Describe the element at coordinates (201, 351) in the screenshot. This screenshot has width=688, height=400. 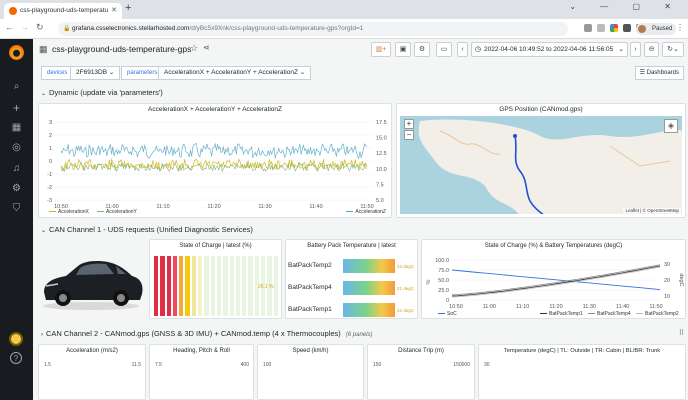
I see `panel-title: Heading, Pitch & Roll` at that location.